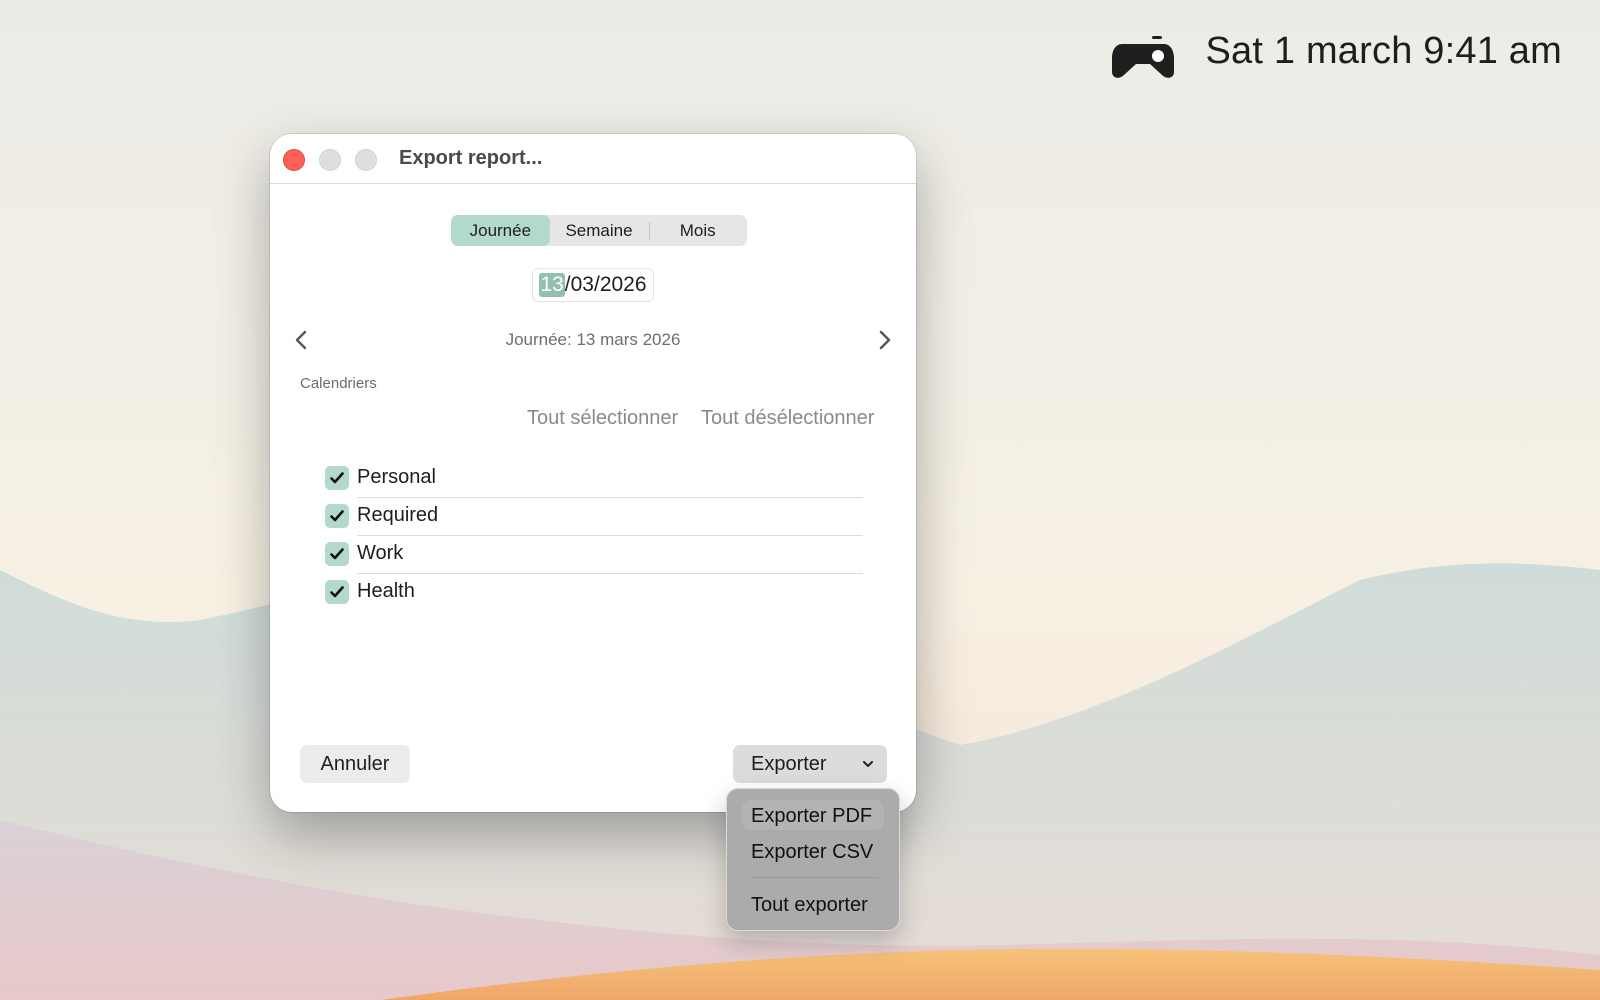  I want to click on date-day-segment: 13, so click(552, 285).